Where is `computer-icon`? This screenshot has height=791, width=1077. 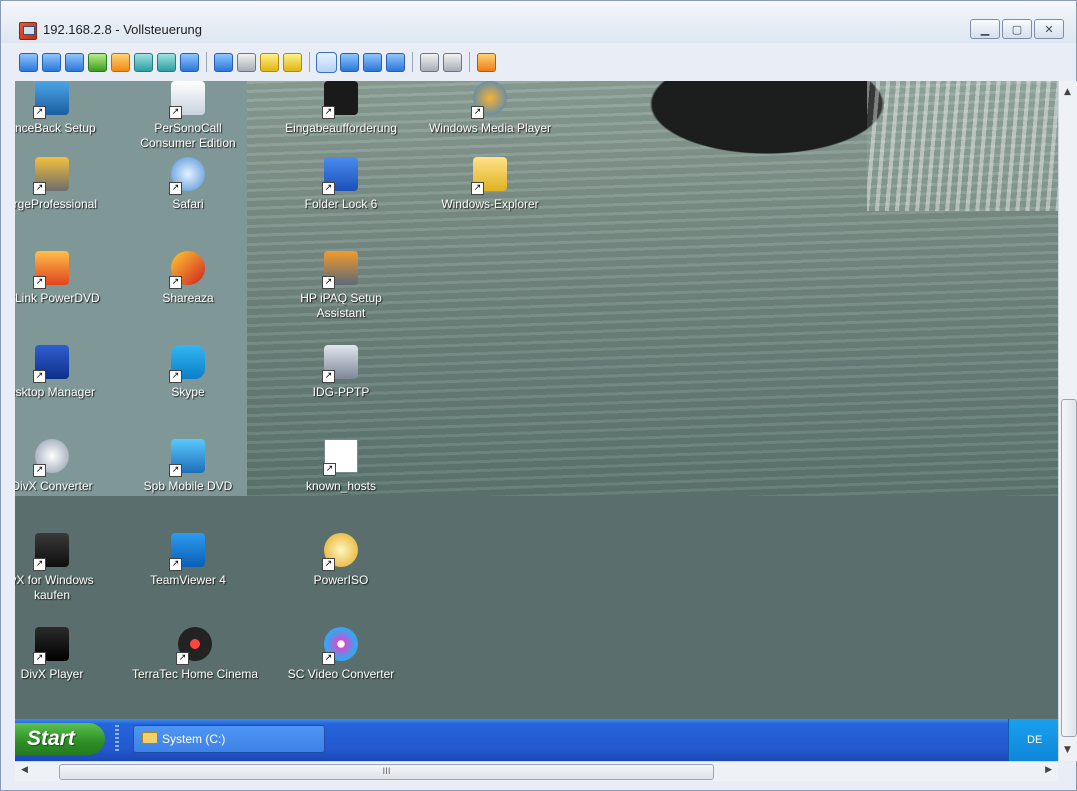
computer-icon is located at coordinates (28, 62).